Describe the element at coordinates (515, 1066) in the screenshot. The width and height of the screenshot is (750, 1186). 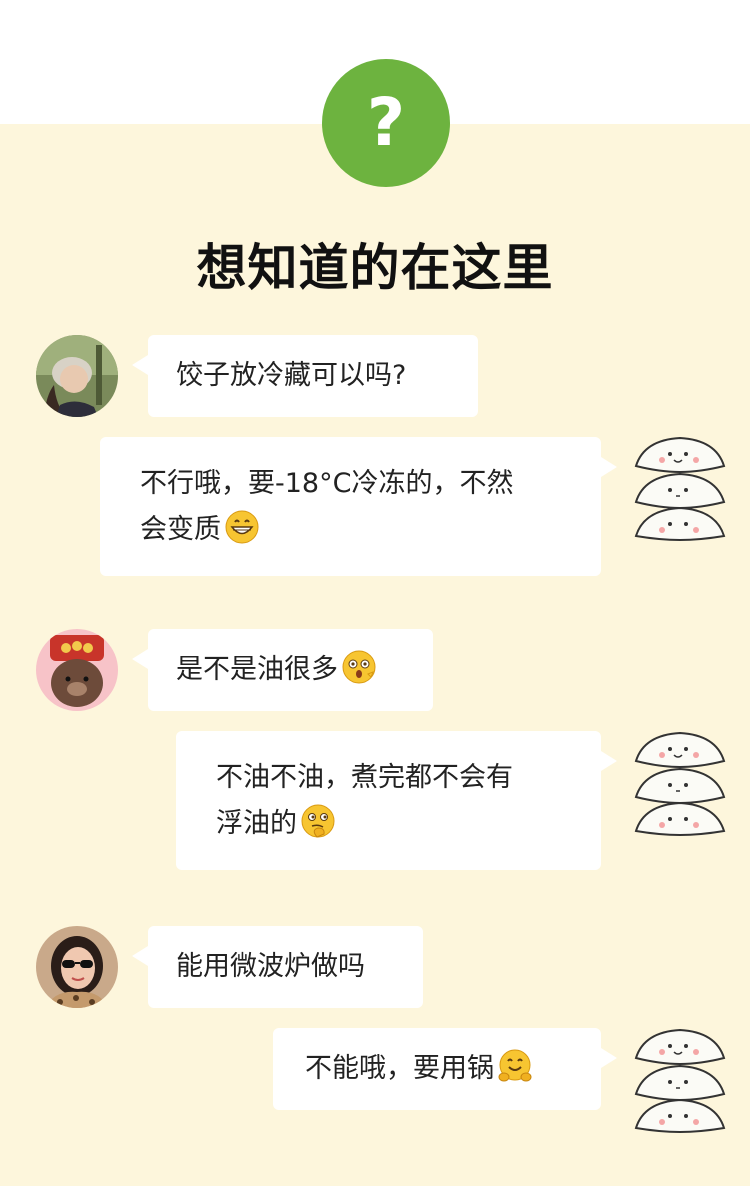
I see `hugging-emoji-icon` at that location.